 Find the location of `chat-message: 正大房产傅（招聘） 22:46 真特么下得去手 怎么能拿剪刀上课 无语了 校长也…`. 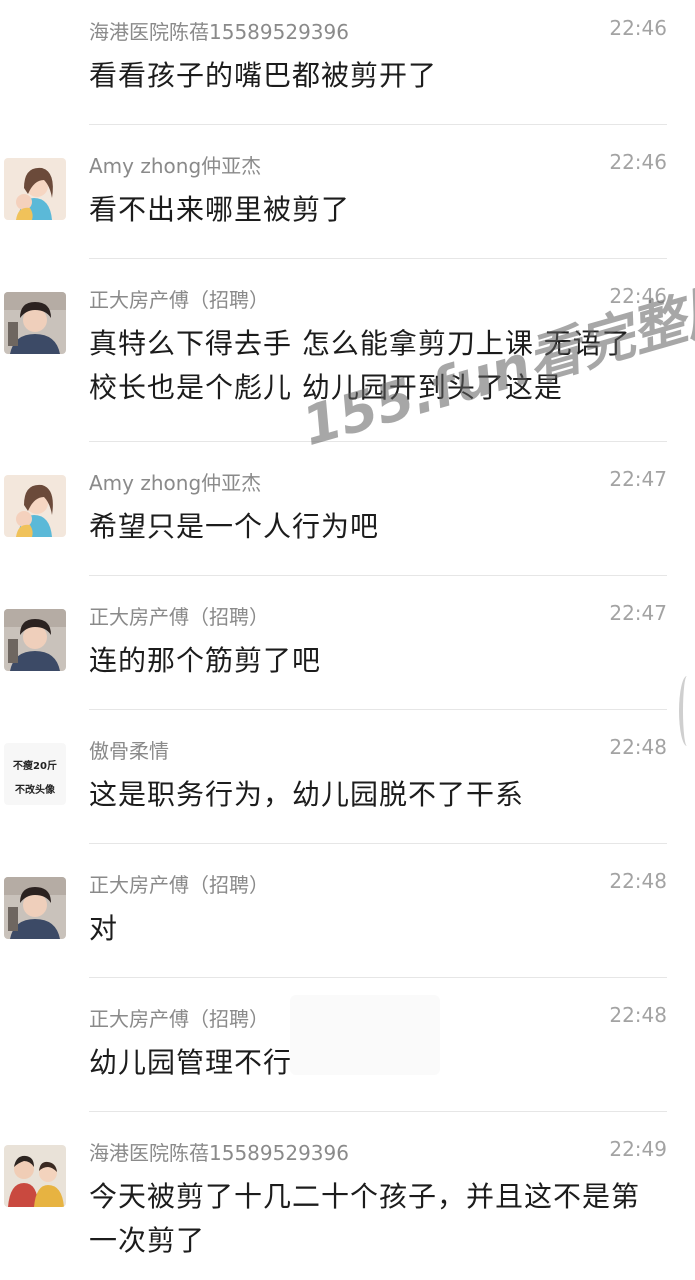

chat-message: 正大房产傅（招聘） 22:46 真特么下得去手 怎么能拿剪刀上课 无语了 校长也… is located at coordinates (347, 355).